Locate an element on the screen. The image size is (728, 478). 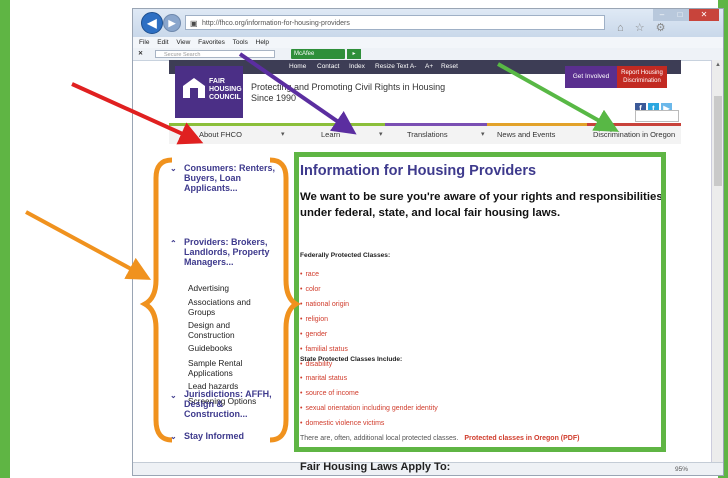
report-discrimination-button: Report Housing Discrimination is located at coordinates (642, 77).